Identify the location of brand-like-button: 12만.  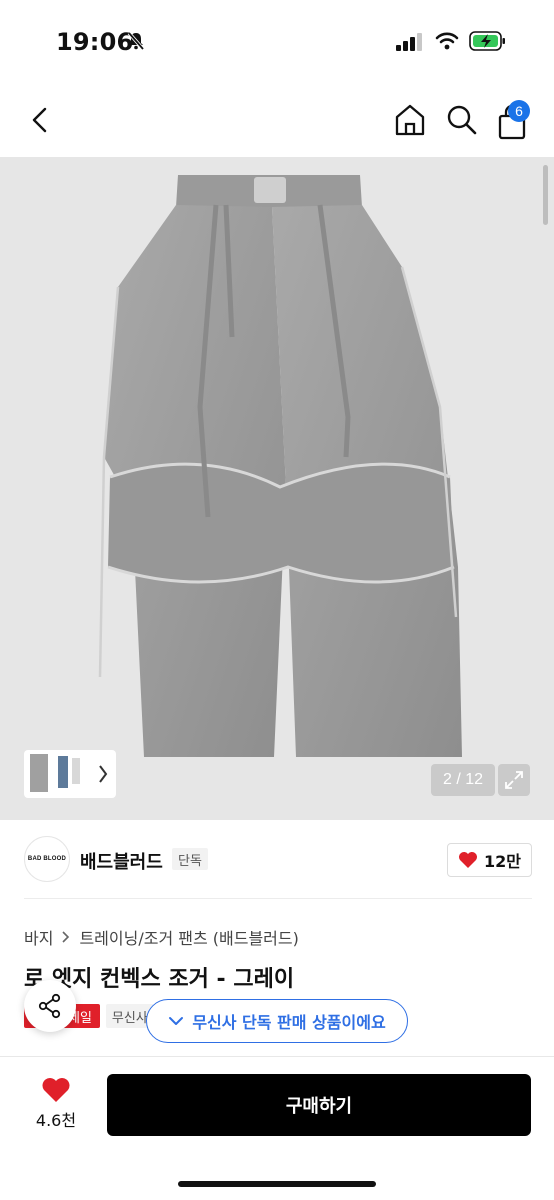
(489, 860).